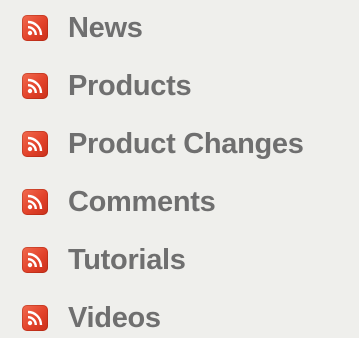 The image size is (359, 338). Describe the element at coordinates (130, 86) in the screenshot. I see `feed-label: Products` at that location.